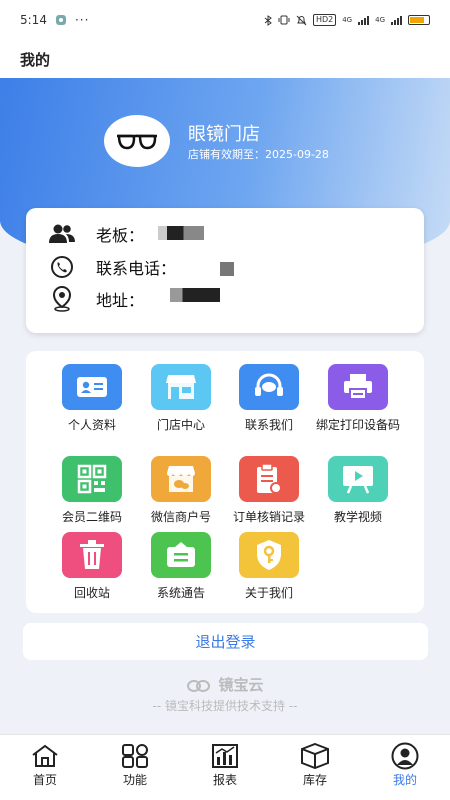 This screenshot has width=450, height=800. What do you see at coordinates (315, 756) in the screenshot?
I see `box-icon` at bounding box center [315, 756].